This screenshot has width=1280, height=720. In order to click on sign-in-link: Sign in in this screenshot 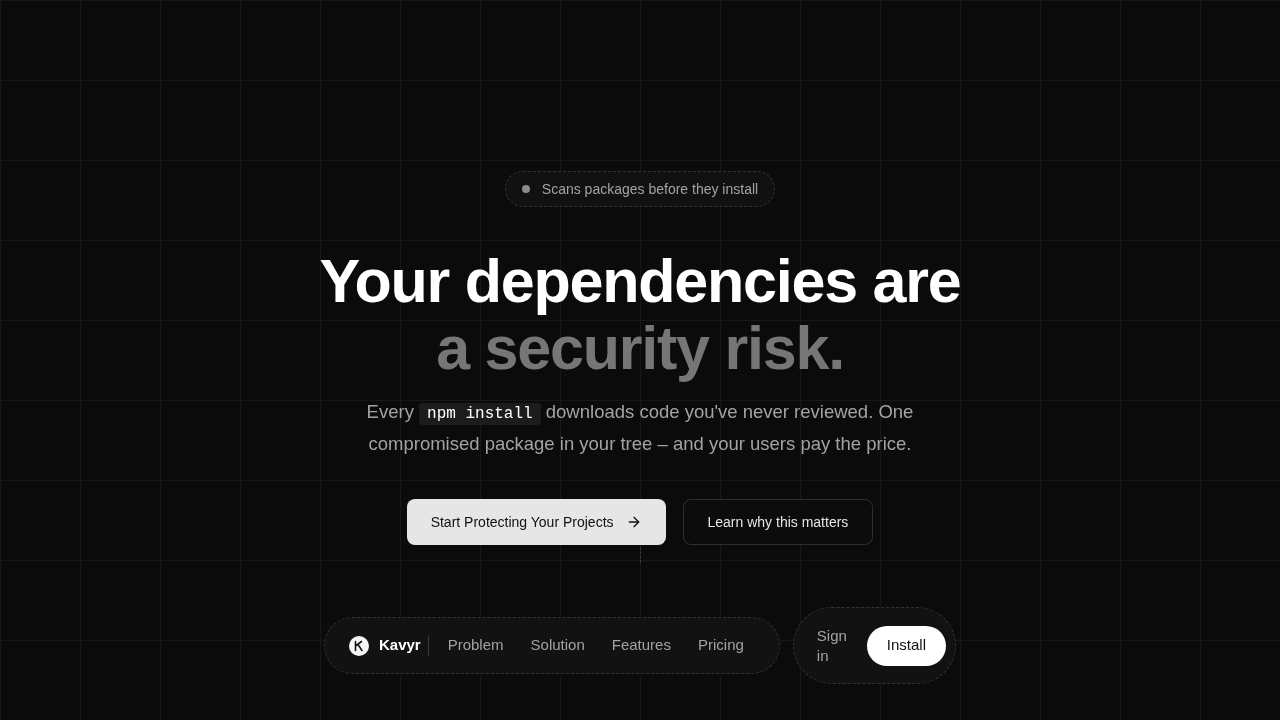, I will do `click(833, 645)`.